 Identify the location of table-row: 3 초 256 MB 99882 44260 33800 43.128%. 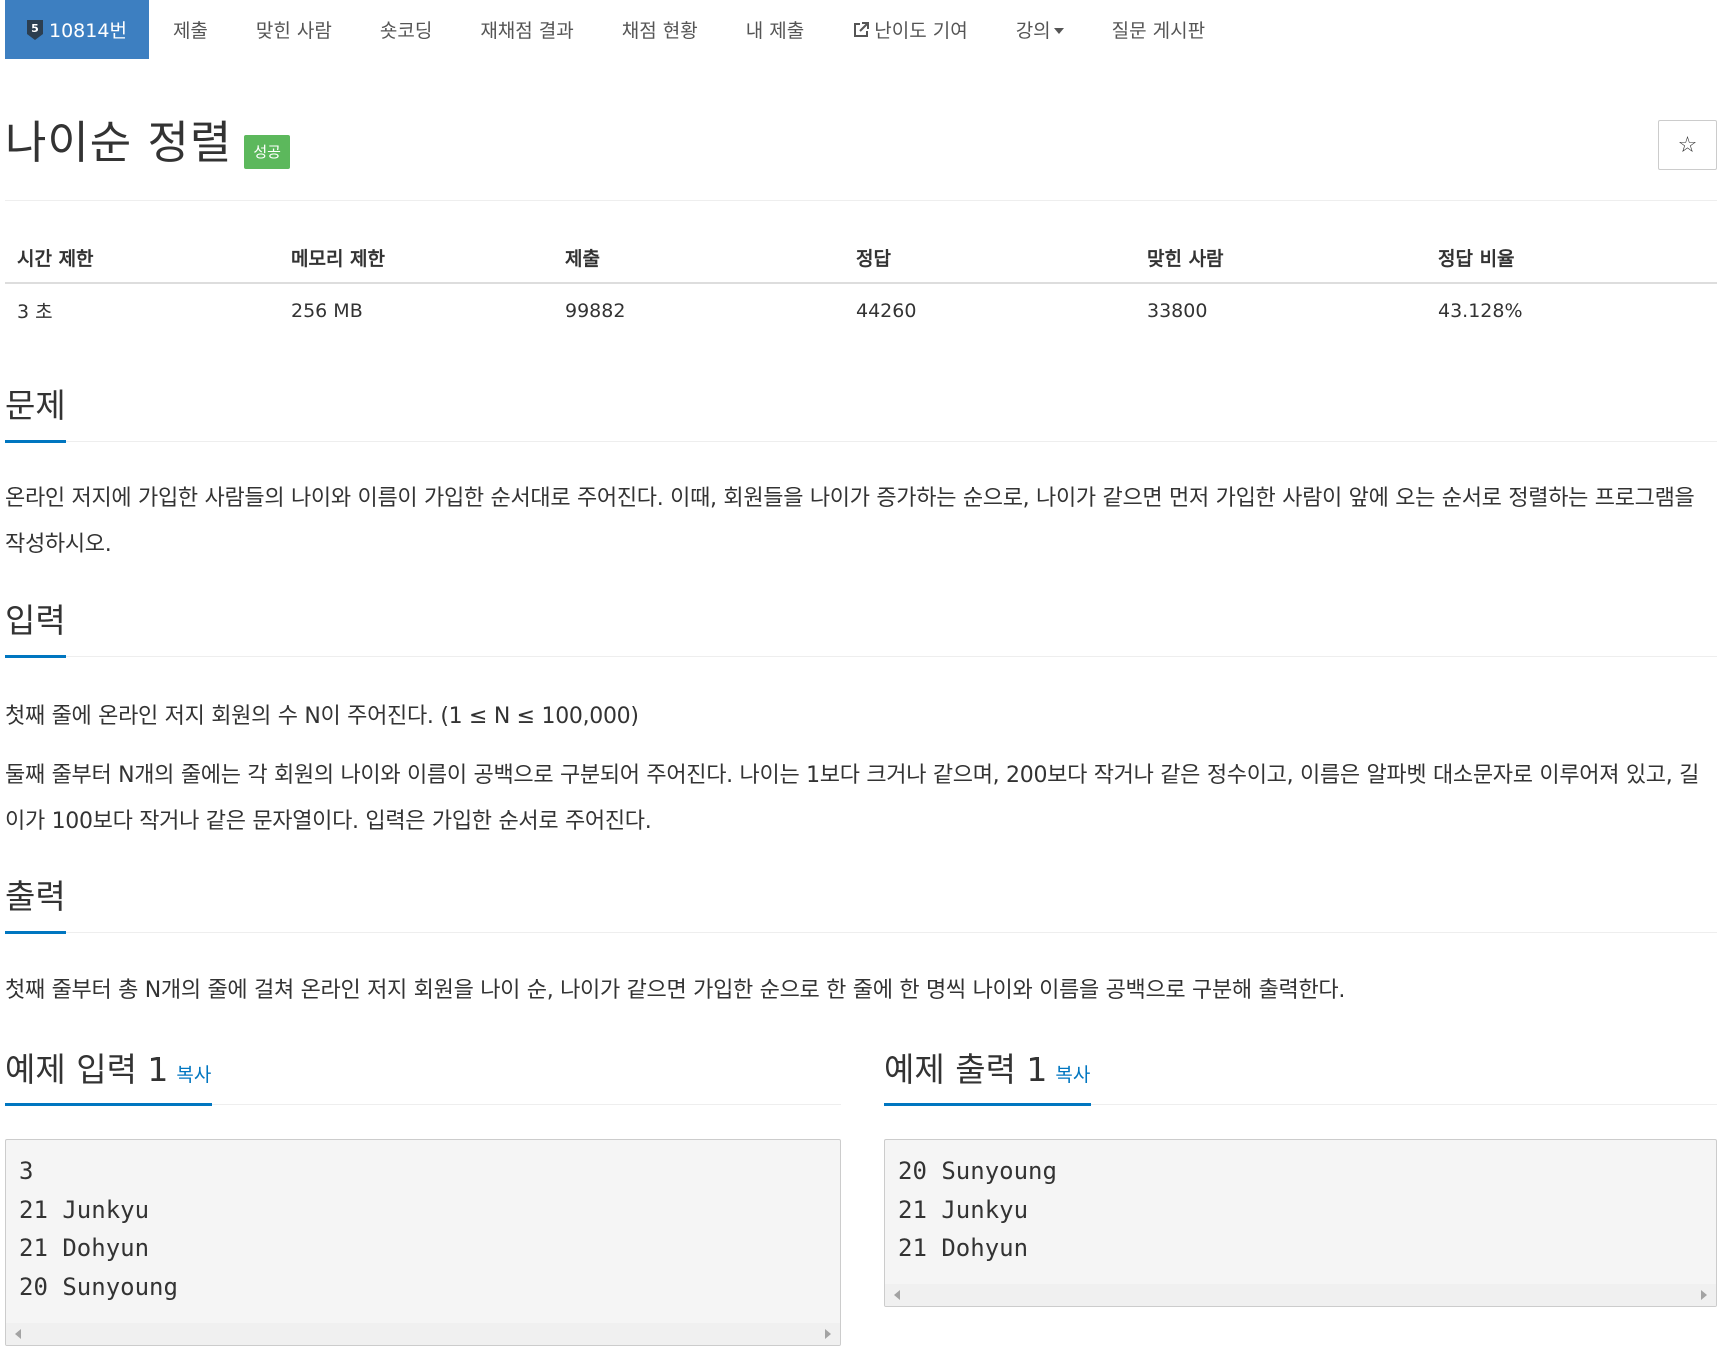
(861, 310).